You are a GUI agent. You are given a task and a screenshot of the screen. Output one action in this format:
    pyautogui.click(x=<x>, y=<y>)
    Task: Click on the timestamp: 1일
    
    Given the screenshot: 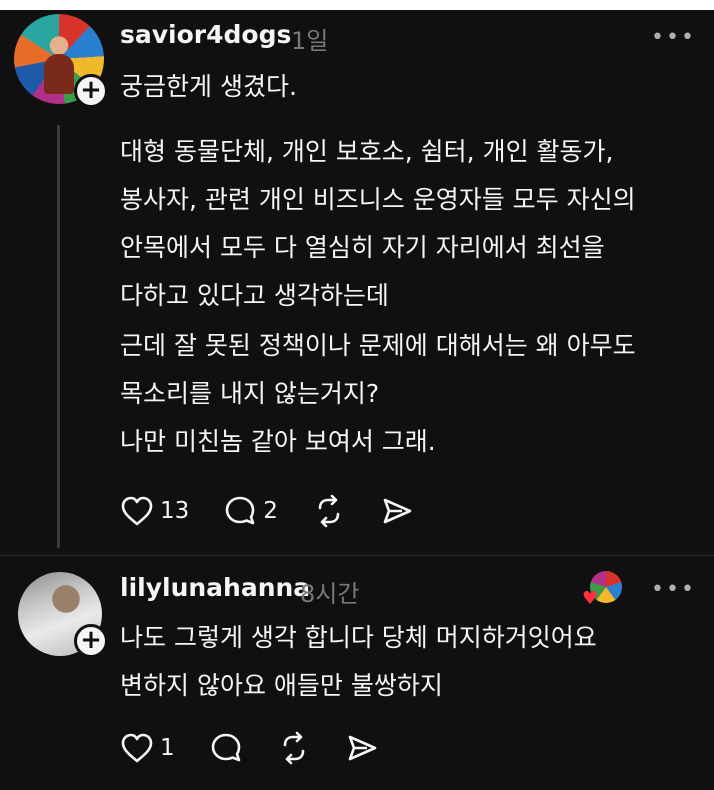 What is the action you would take?
    pyautogui.click(x=310, y=41)
    